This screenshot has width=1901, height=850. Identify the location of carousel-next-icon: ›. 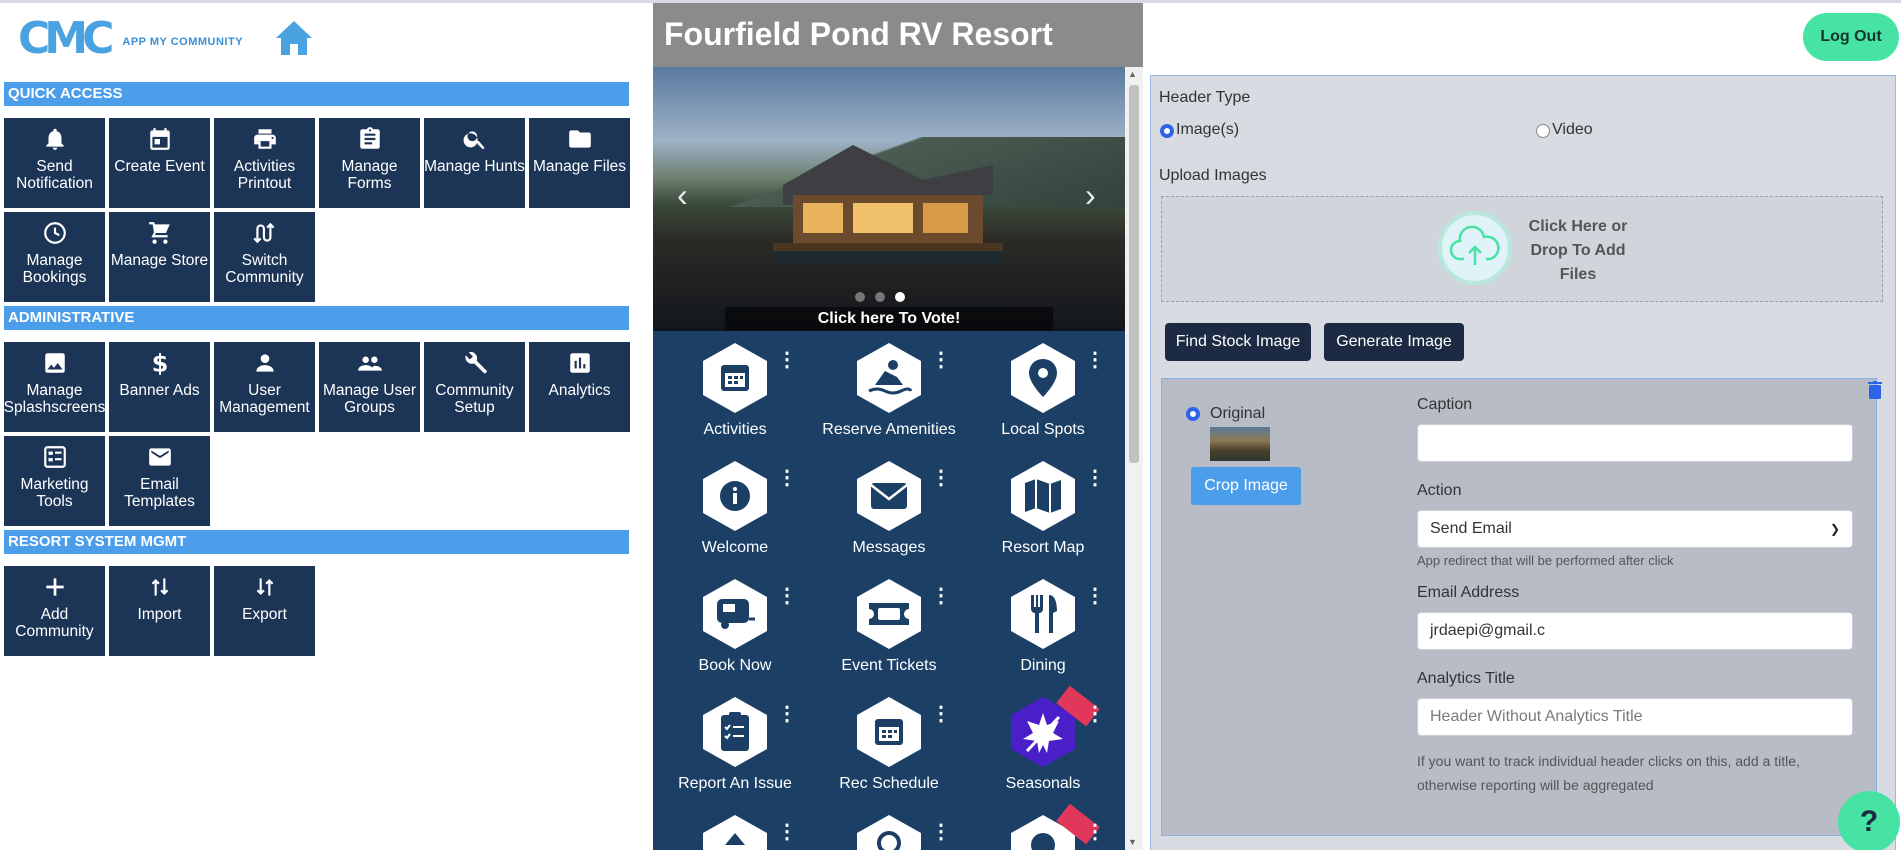
(1090, 195).